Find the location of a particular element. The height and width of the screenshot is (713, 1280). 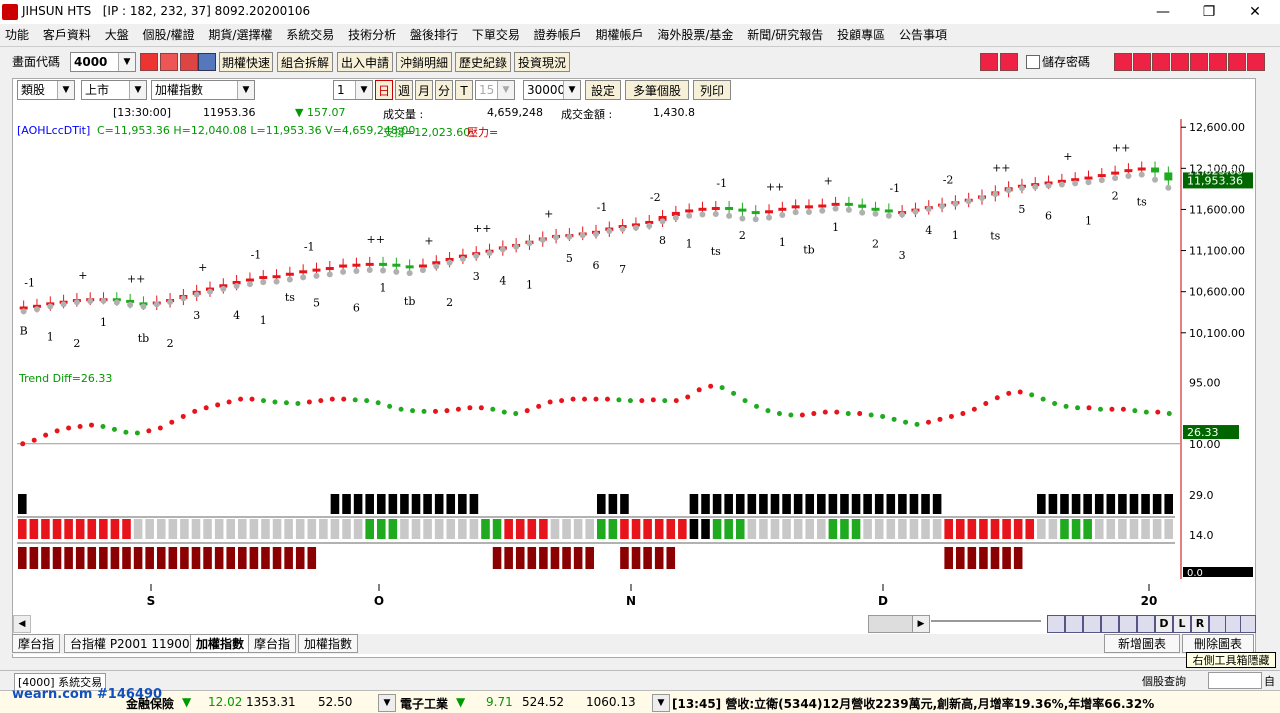

signal-mark: -1 is located at coordinates (309, 246).